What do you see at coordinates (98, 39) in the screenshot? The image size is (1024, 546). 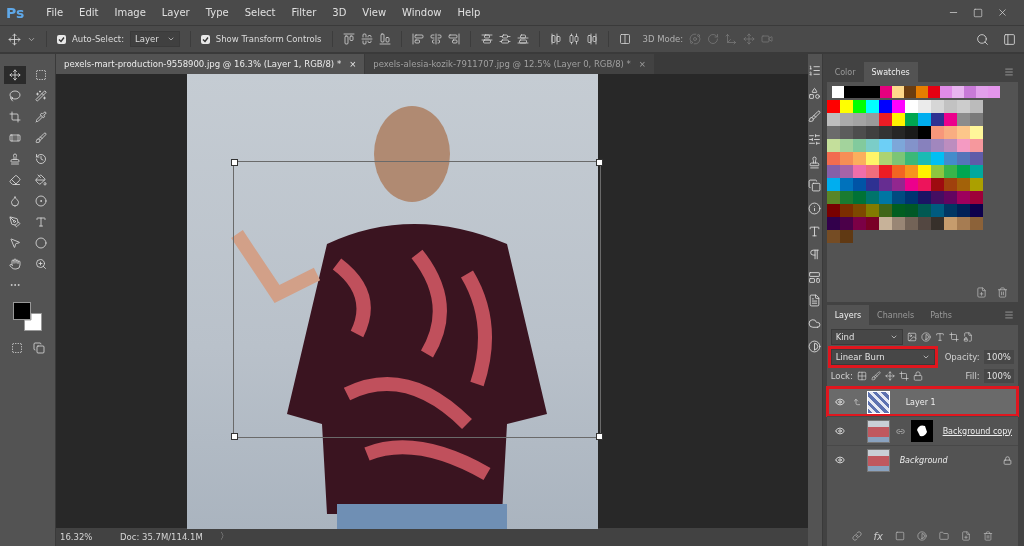 I see `checkbox-label: Auto-Select:` at bounding box center [98, 39].